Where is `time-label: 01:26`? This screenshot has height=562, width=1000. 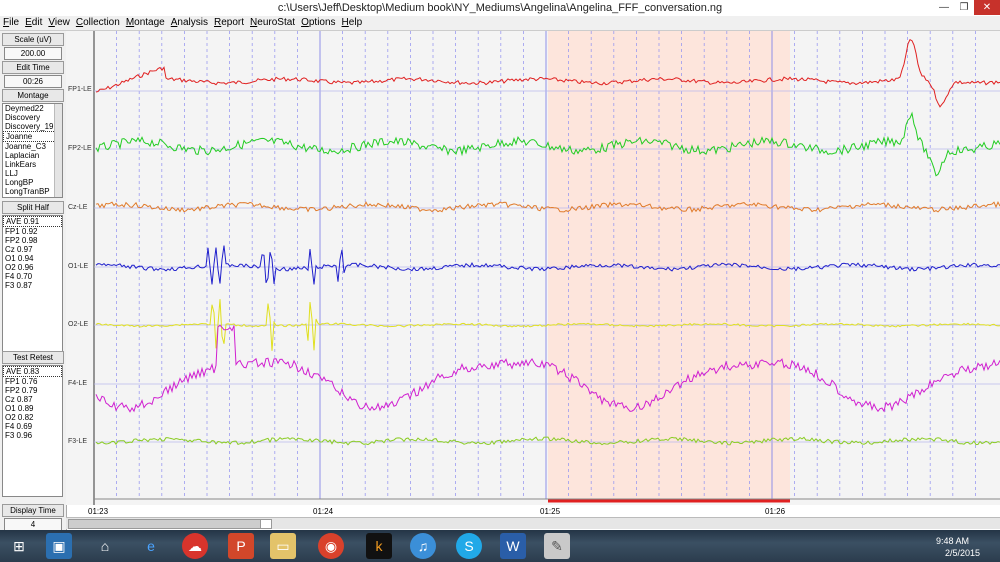 time-label: 01:26 is located at coordinates (775, 511).